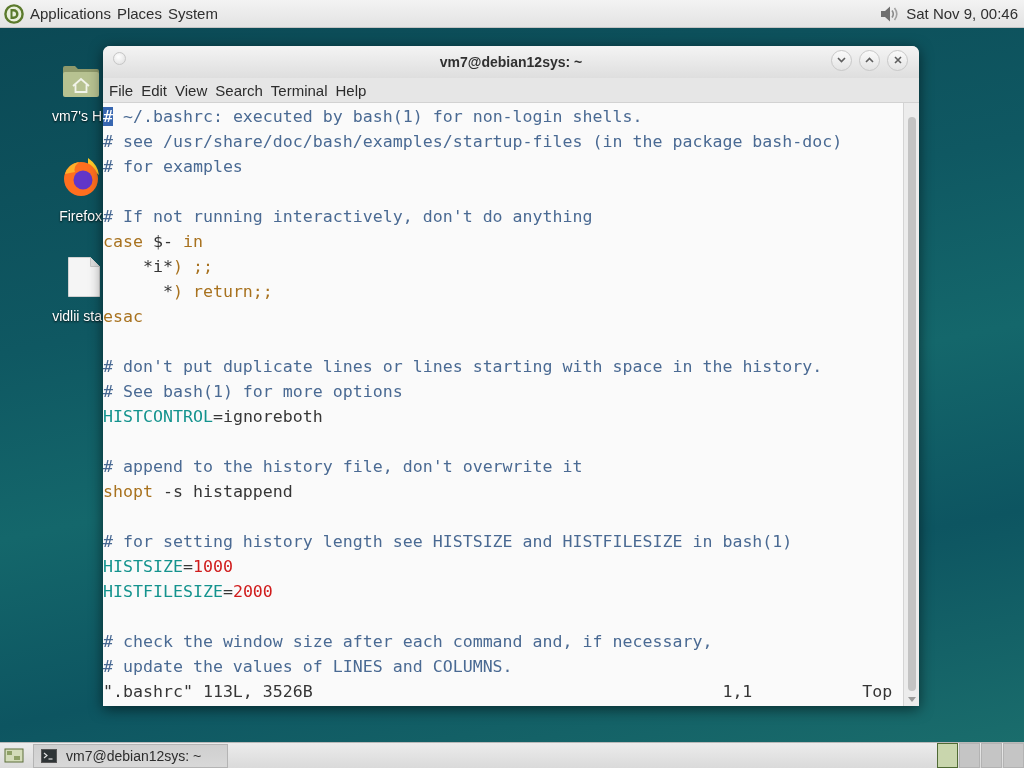  What do you see at coordinates (173, 167) in the screenshot?
I see `code-line: # for examples` at bounding box center [173, 167].